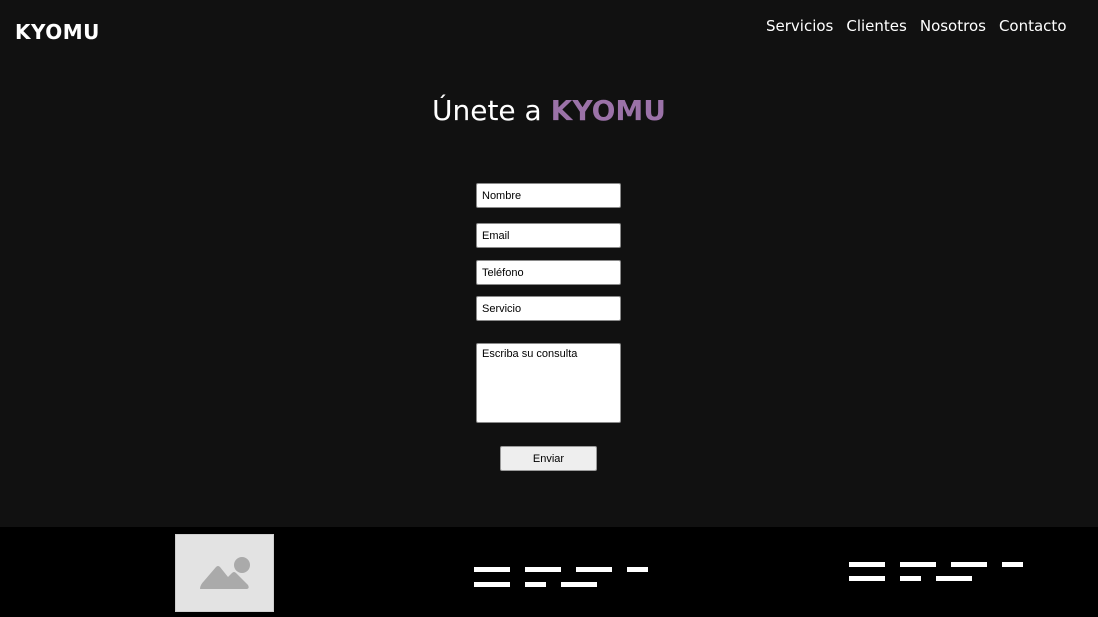 Image resolution: width=1098 pixels, height=617 pixels. I want to click on page-title: Únete a KYOMU, so click(549, 110).